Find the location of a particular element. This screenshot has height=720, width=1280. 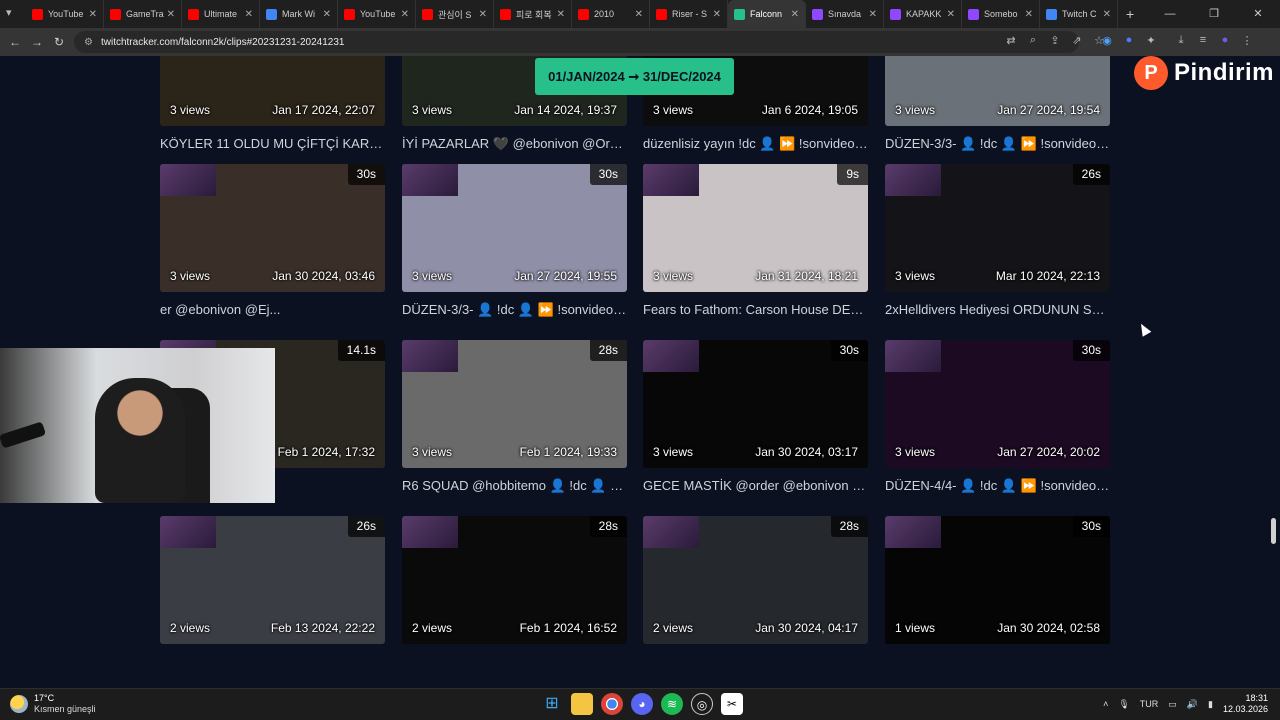

download-icon: ⤓ is located at coordinates (1181, 40).